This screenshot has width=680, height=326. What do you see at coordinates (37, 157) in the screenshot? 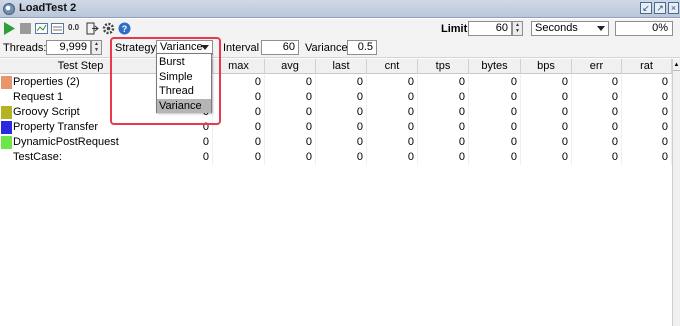
I see `test-step-name: TestCase:` at bounding box center [37, 157].